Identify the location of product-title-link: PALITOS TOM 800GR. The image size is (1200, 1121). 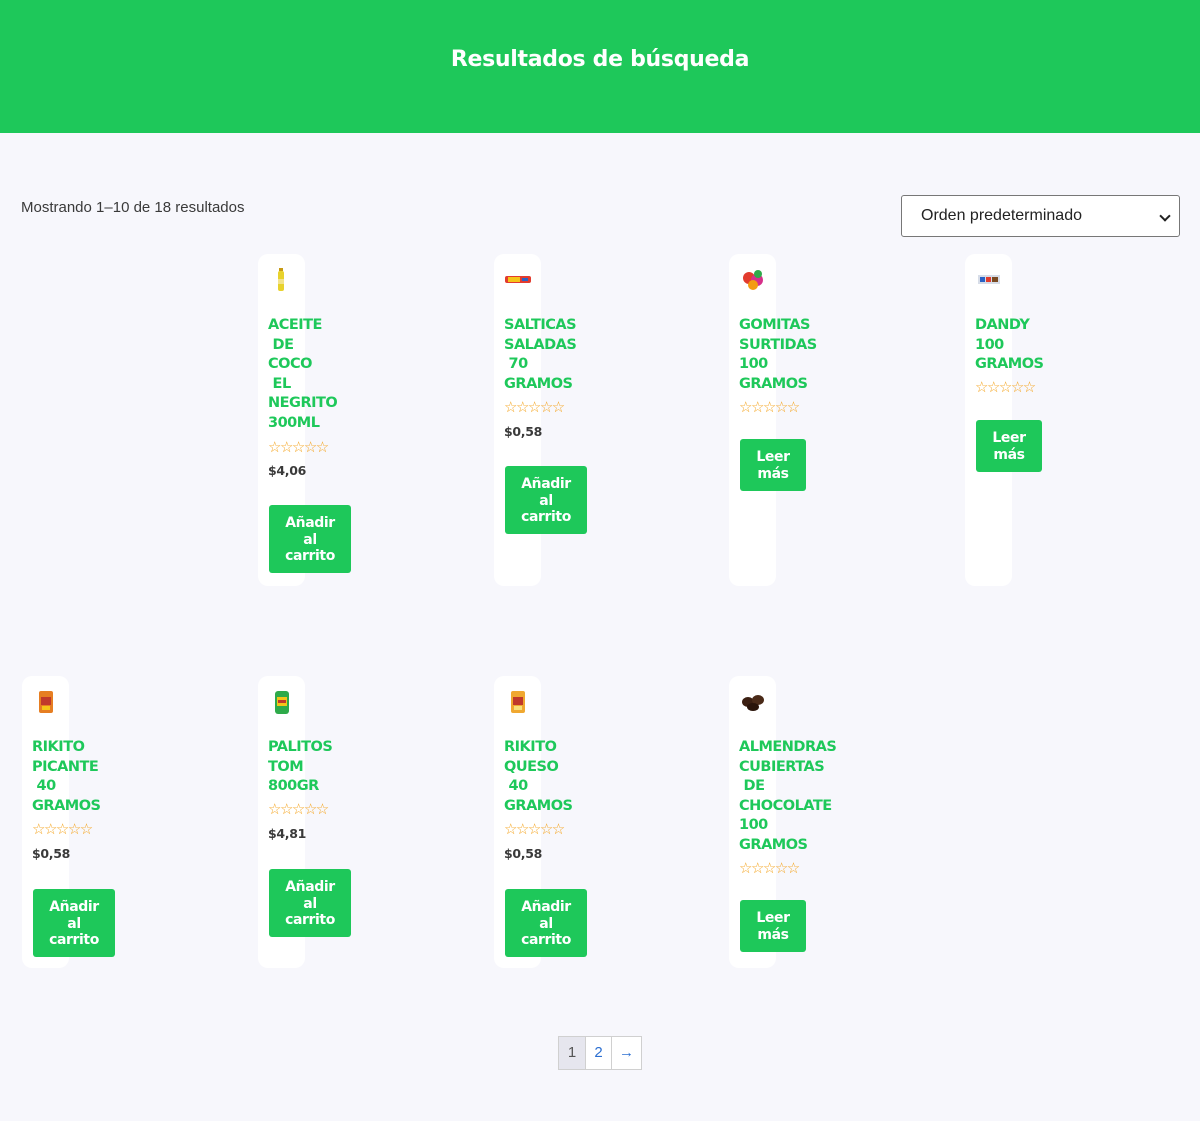
(318, 767).